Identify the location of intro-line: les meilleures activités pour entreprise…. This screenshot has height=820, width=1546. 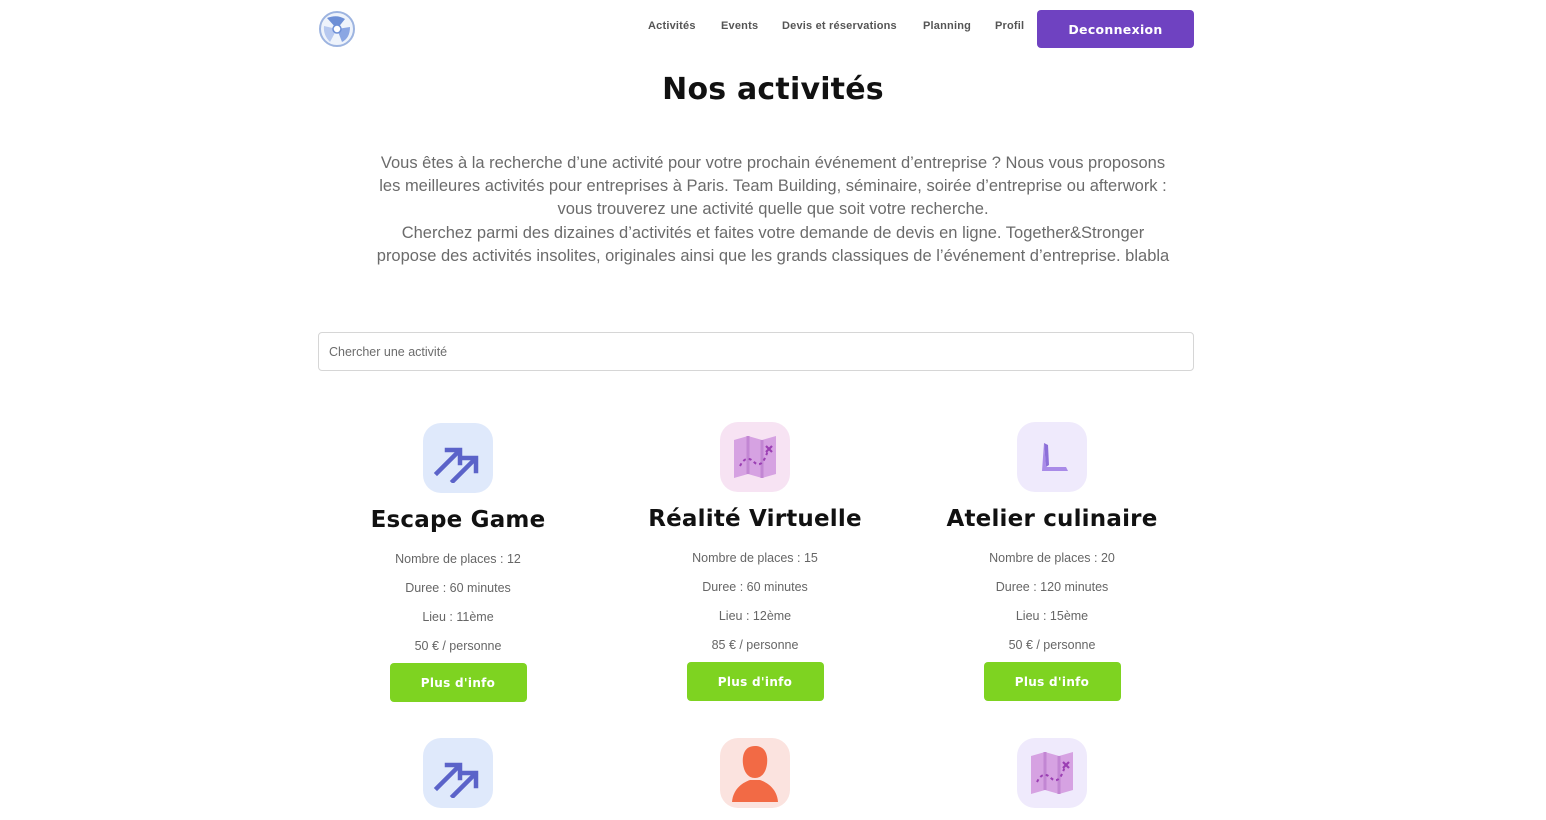
(773, 186).